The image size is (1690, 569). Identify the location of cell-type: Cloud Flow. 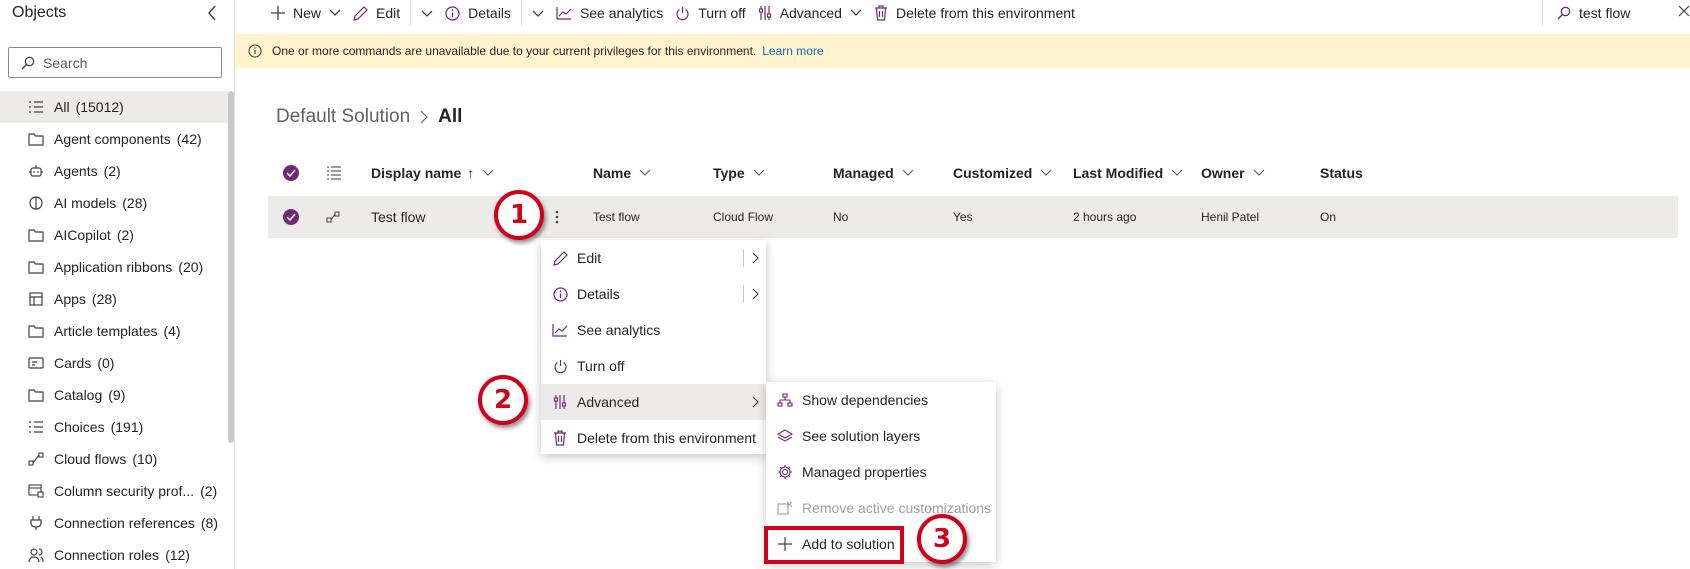
(743, 217).